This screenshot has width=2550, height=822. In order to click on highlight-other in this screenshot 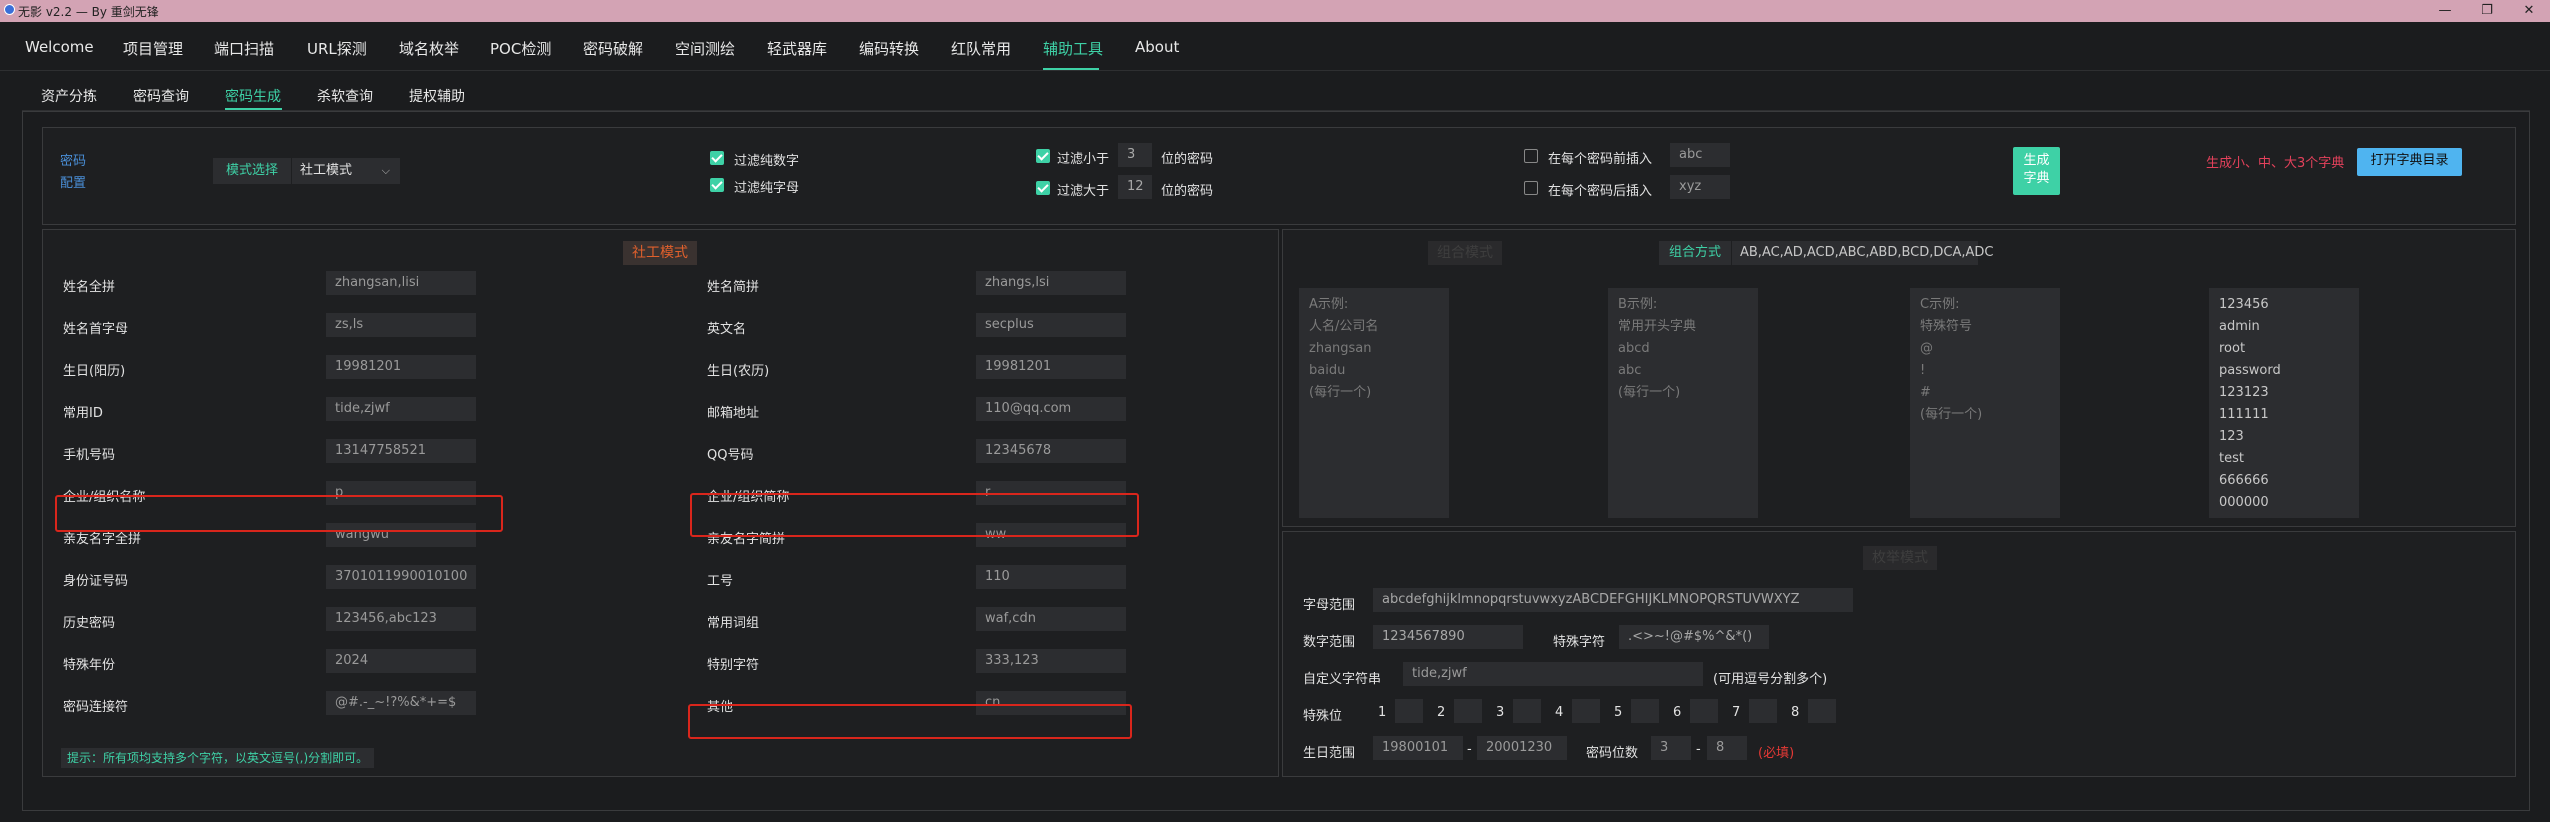, I will do `click(910, 721)`.